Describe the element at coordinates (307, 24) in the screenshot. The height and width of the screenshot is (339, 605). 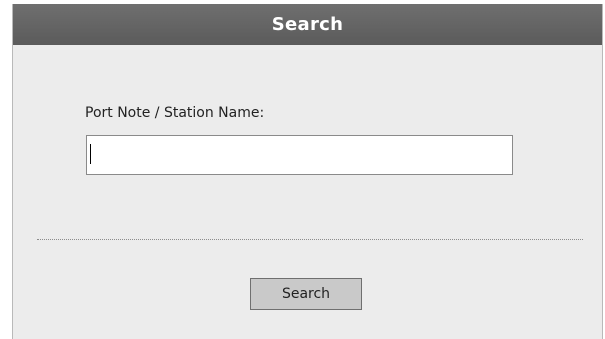
I see `dialog-title: Search` at that location.